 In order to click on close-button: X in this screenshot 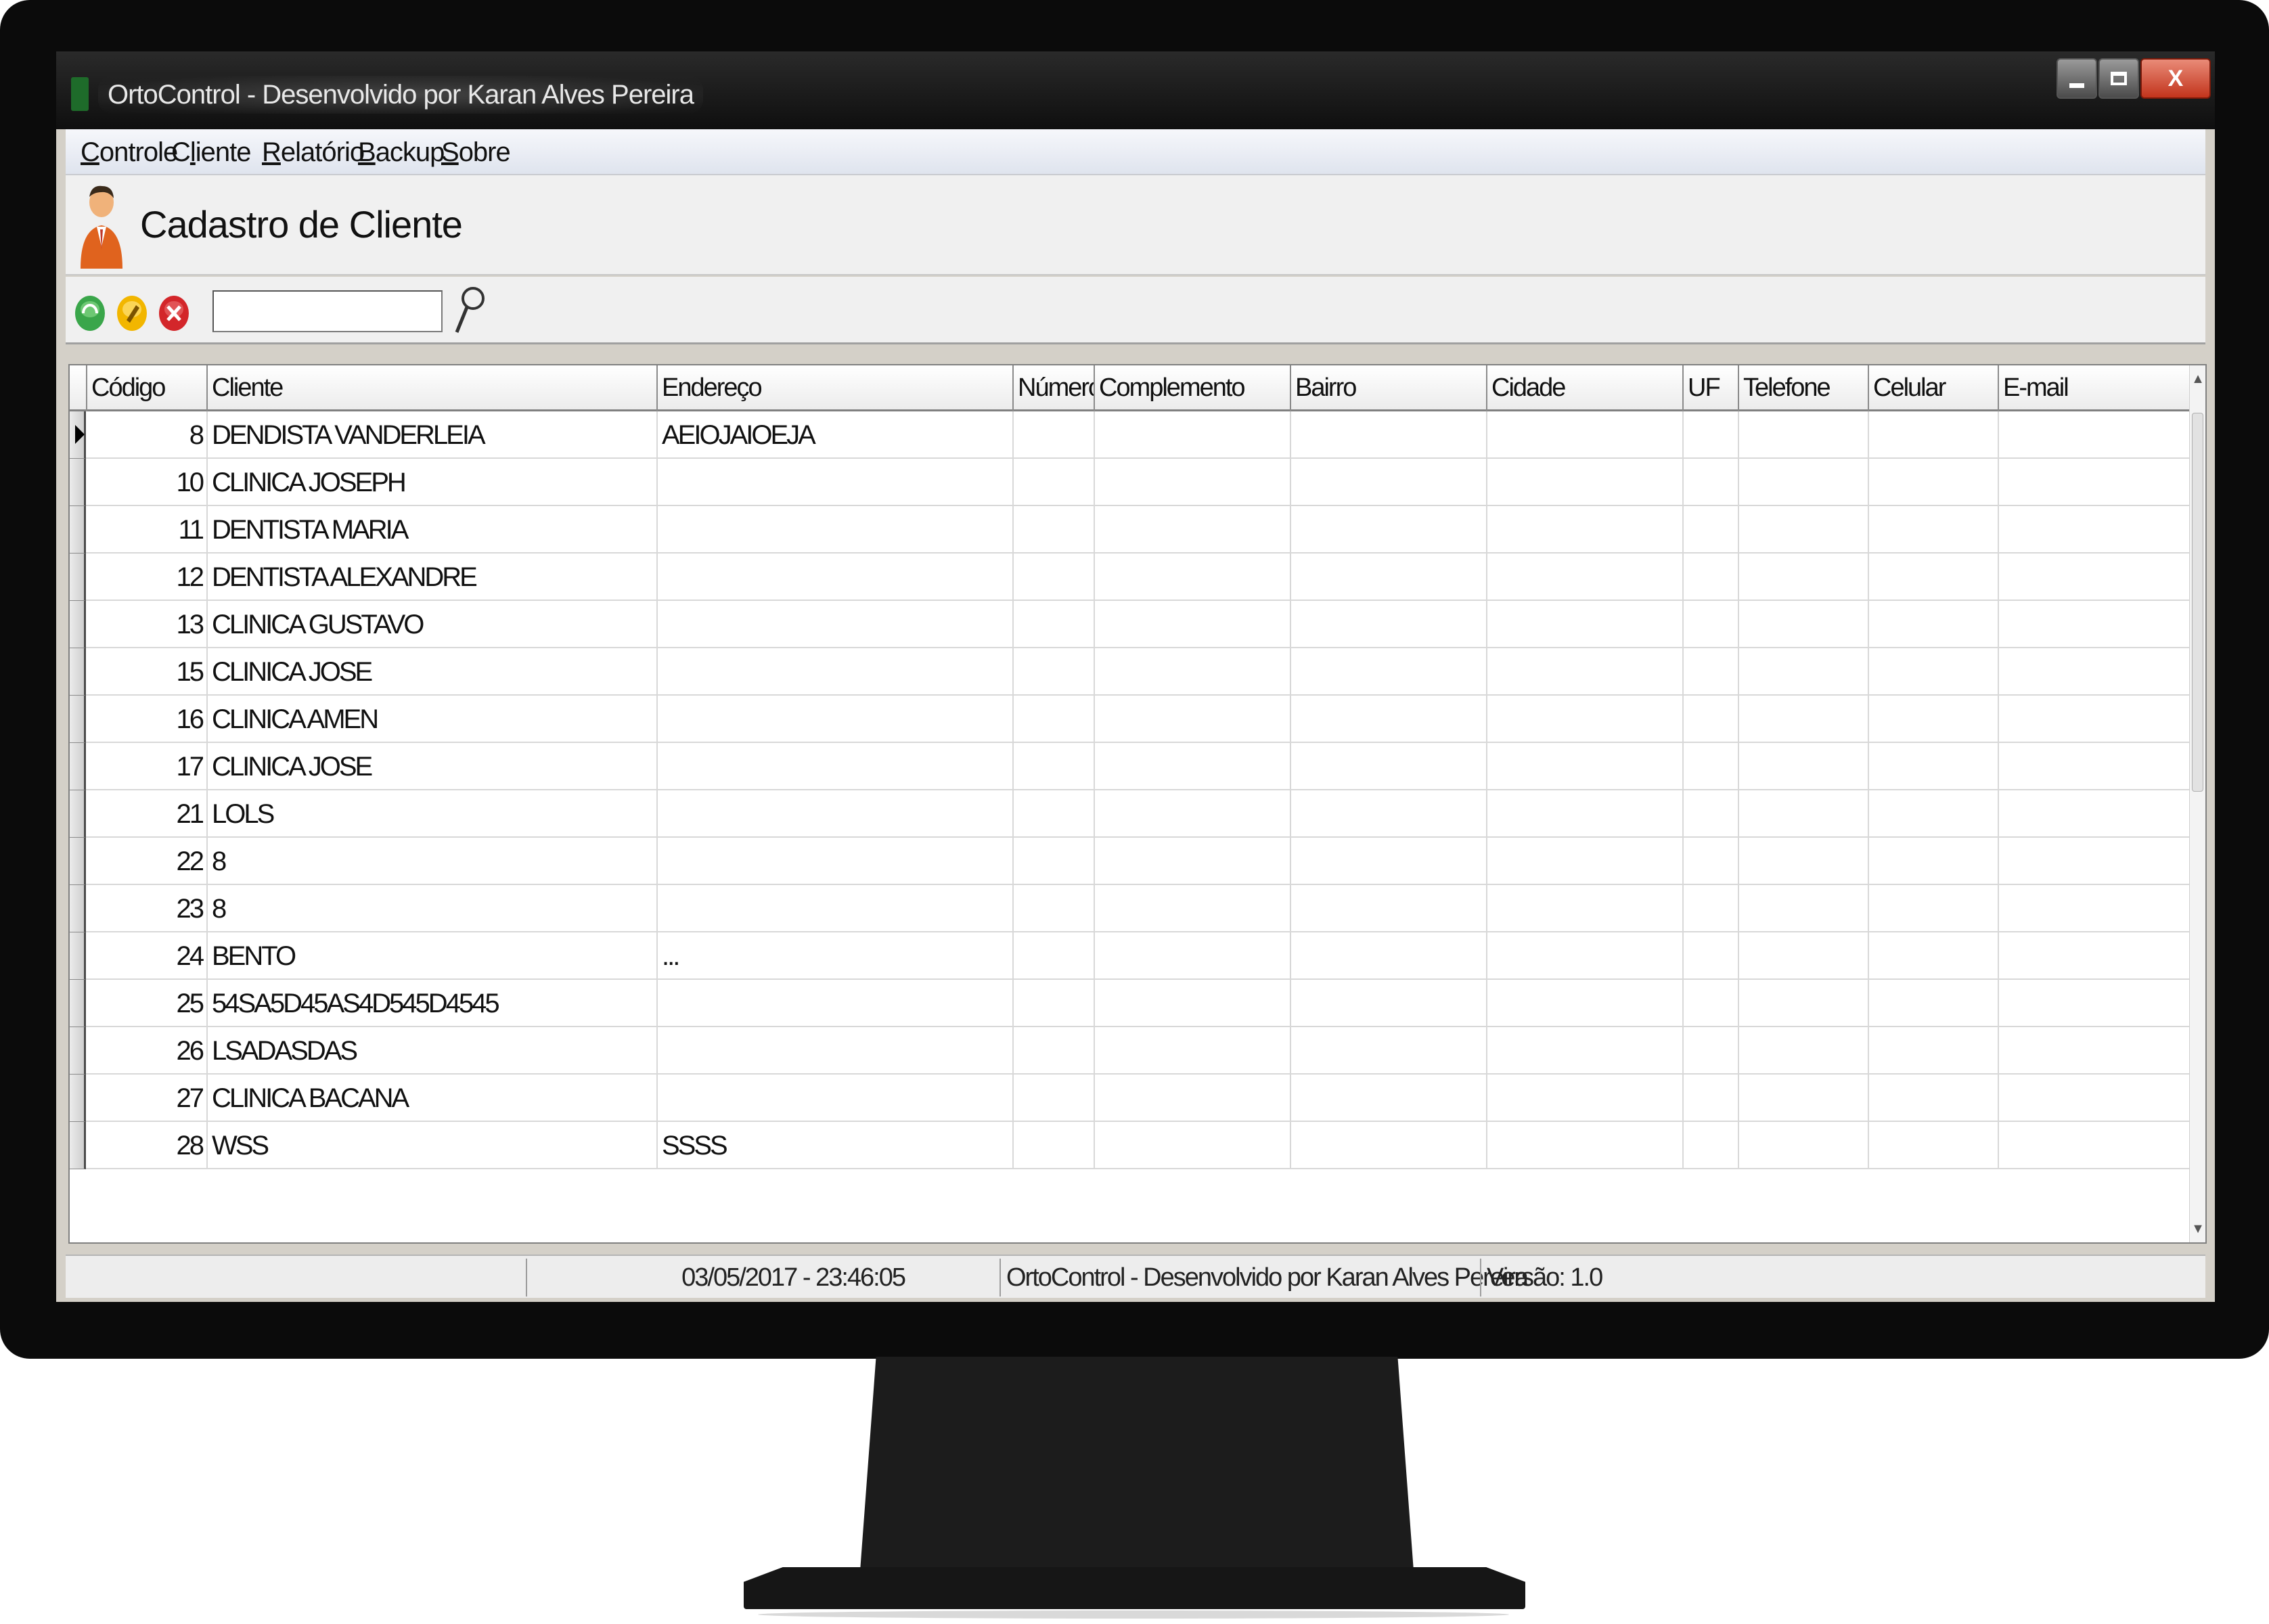, I will do `click(2175, 78)`.